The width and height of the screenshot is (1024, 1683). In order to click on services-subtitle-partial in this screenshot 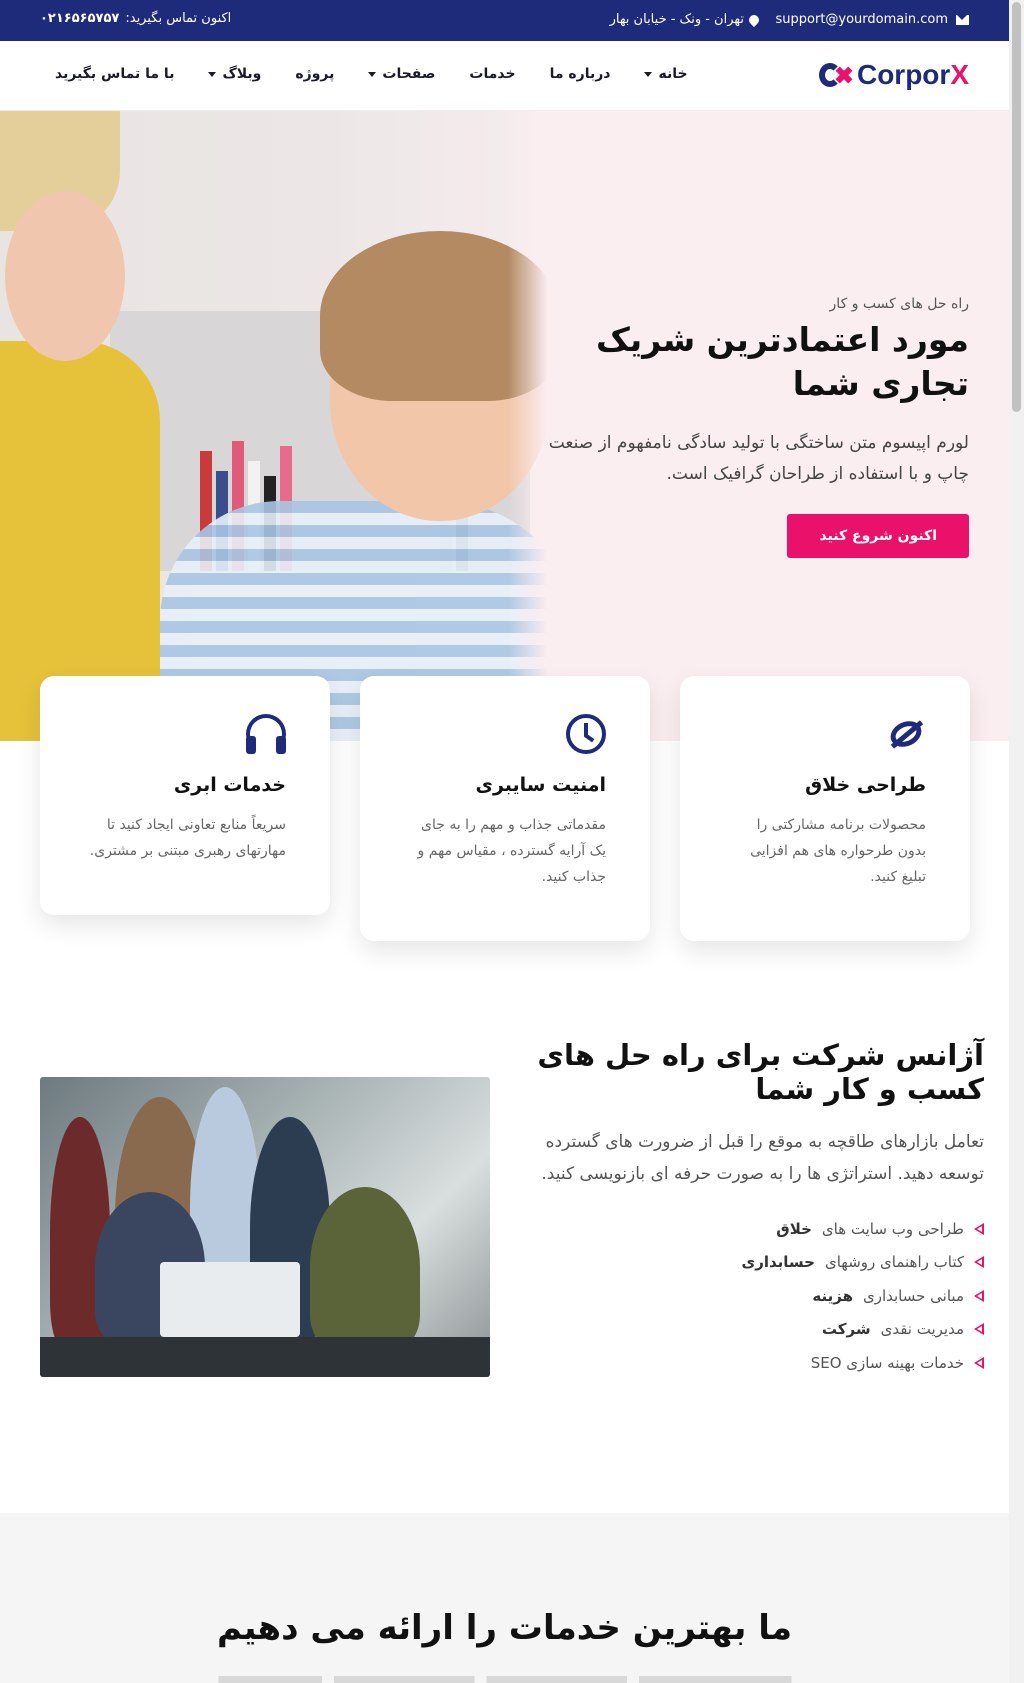, I will do `click(505, 1679)`.